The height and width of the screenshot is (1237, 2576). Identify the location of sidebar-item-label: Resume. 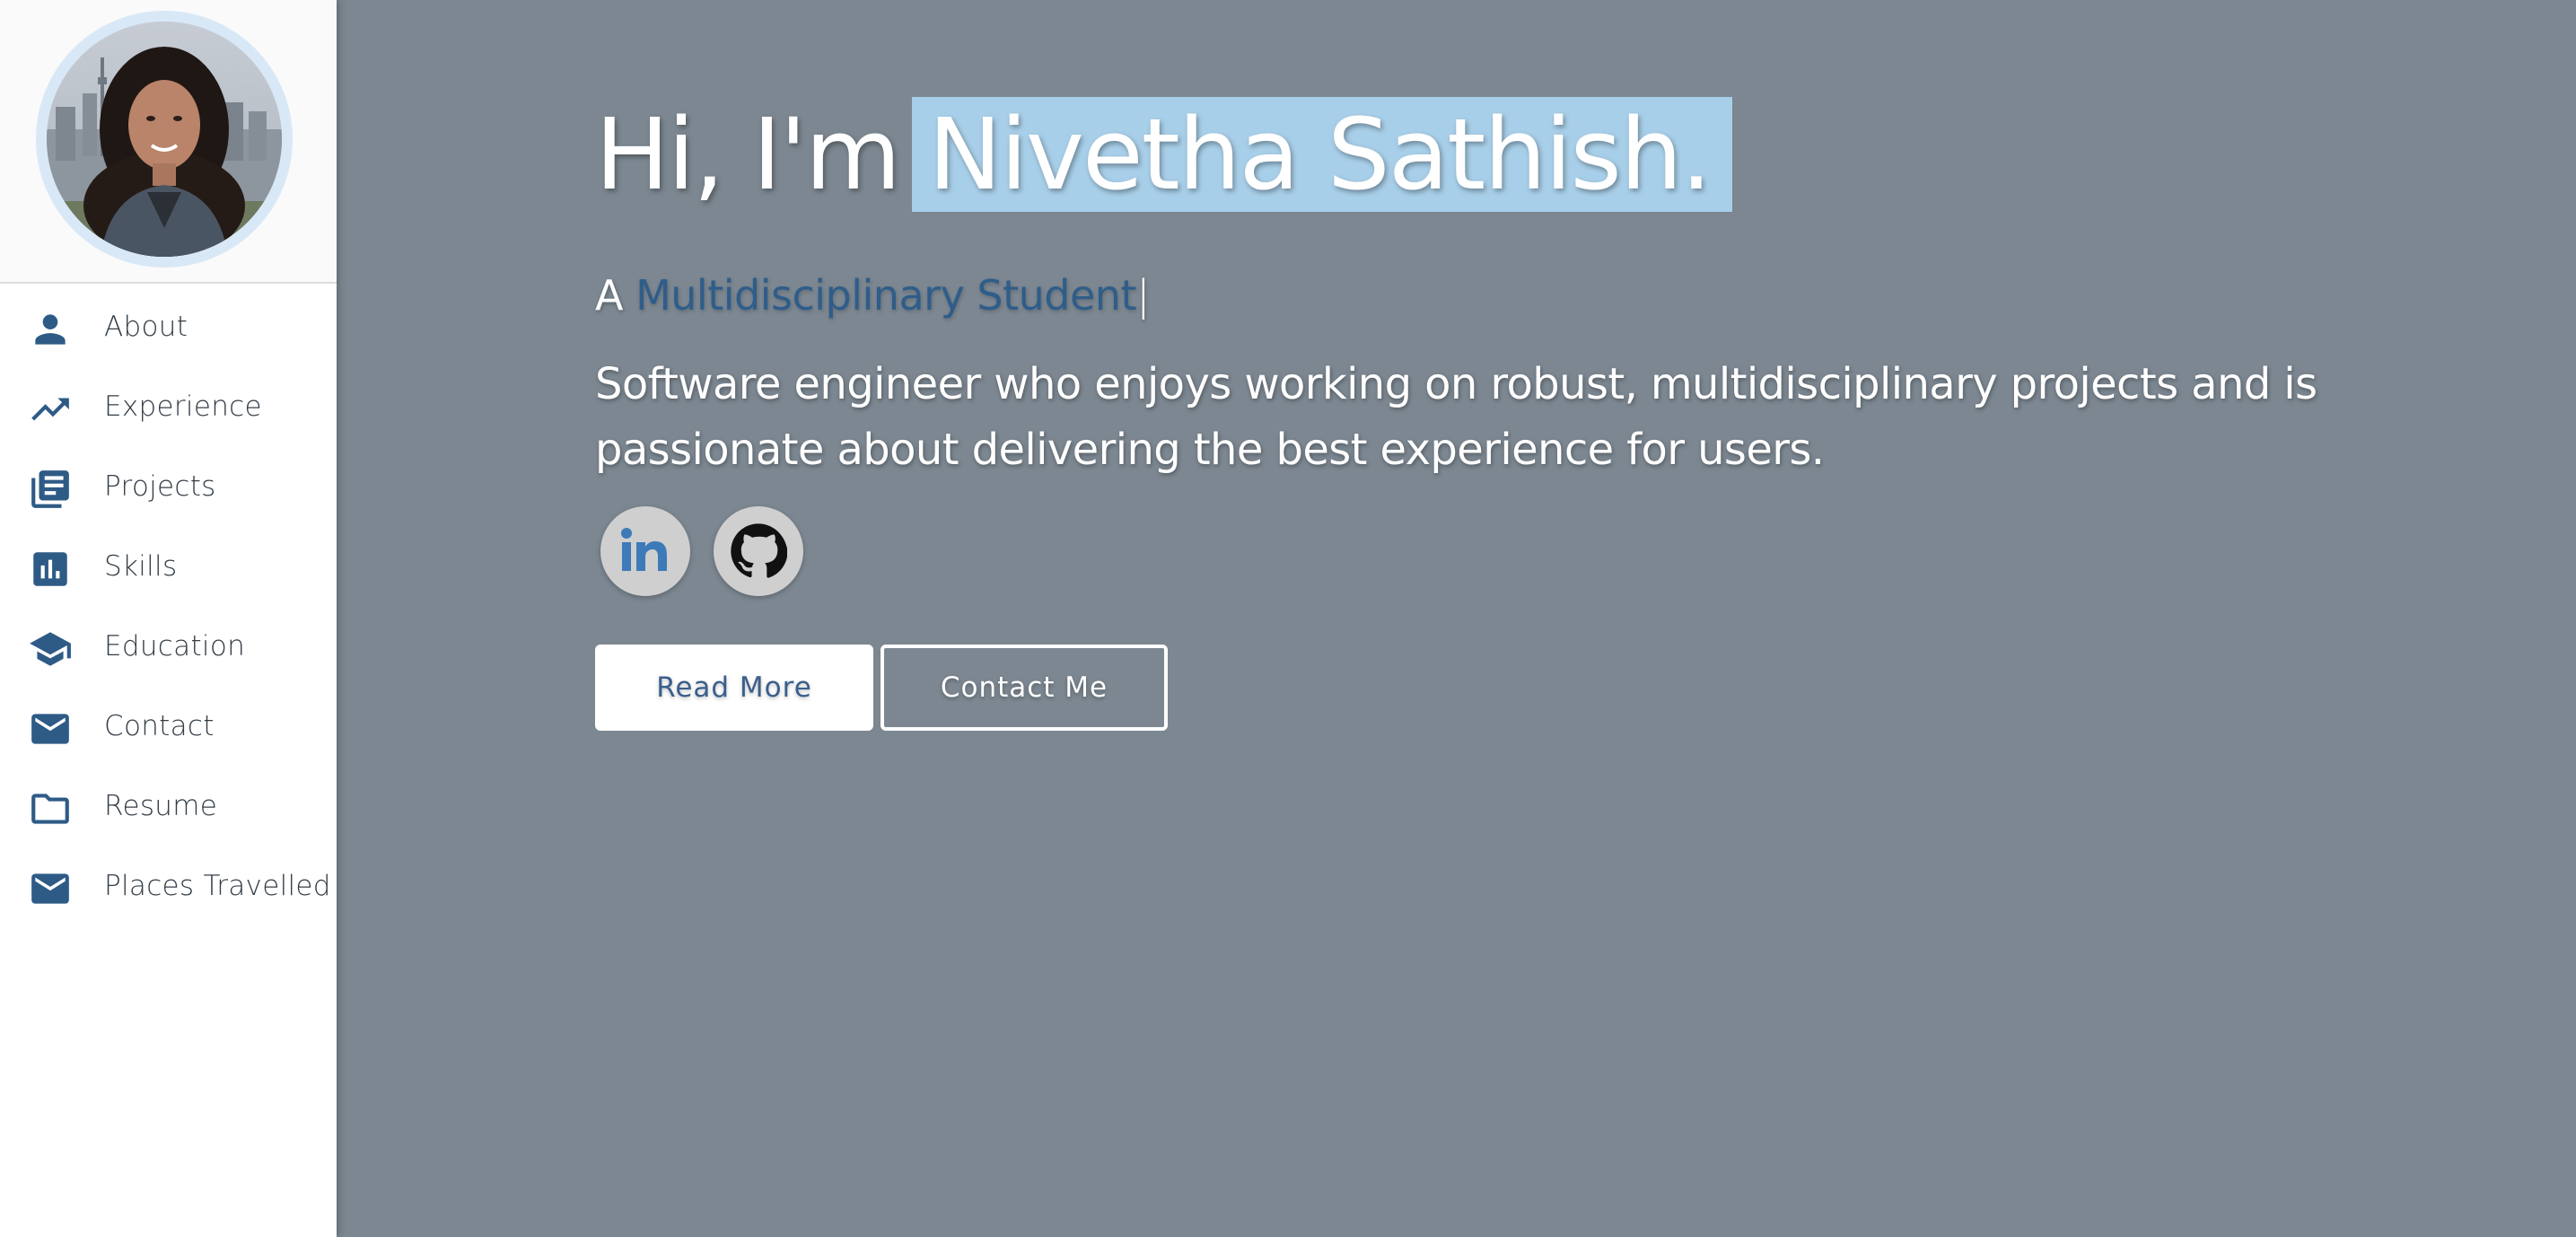
(161, 806).